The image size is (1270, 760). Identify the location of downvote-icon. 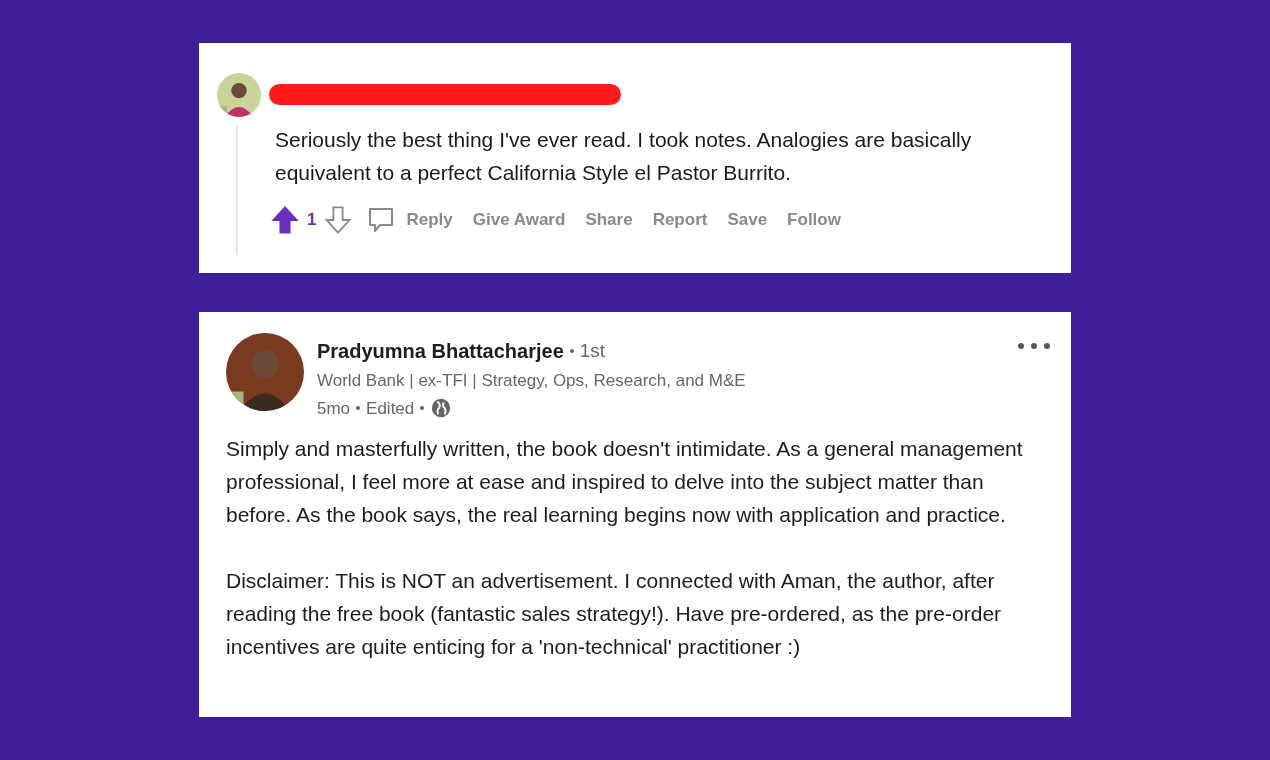
(338, 220).